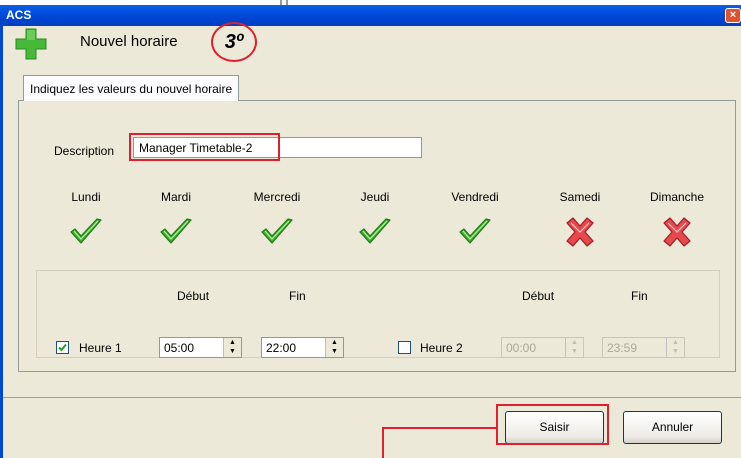 This screenshot has width=741, height=458. I want to click on footer-divider, so click(372, 397).